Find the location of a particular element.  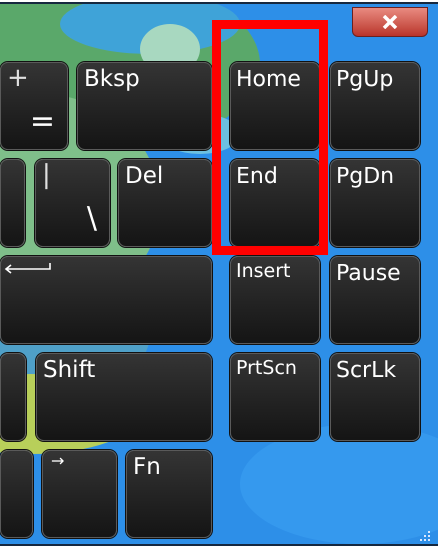

keyboard-key: + = is located at coordinates (34, 106).